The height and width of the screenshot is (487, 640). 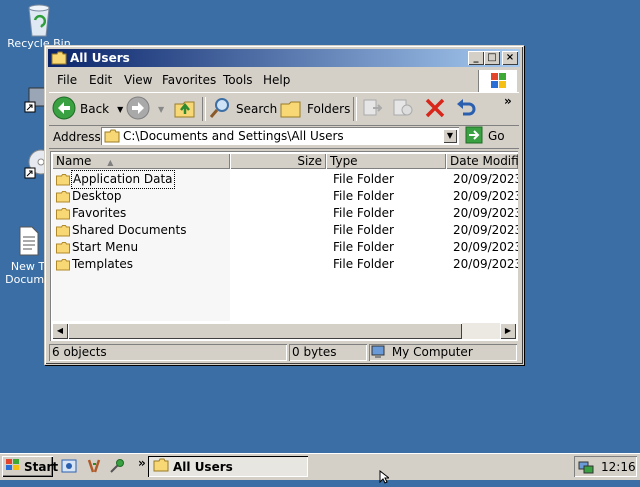 I want to click on list-item: Start Menu File Folder 20/09/2023 1, so click(x=285, y=247).